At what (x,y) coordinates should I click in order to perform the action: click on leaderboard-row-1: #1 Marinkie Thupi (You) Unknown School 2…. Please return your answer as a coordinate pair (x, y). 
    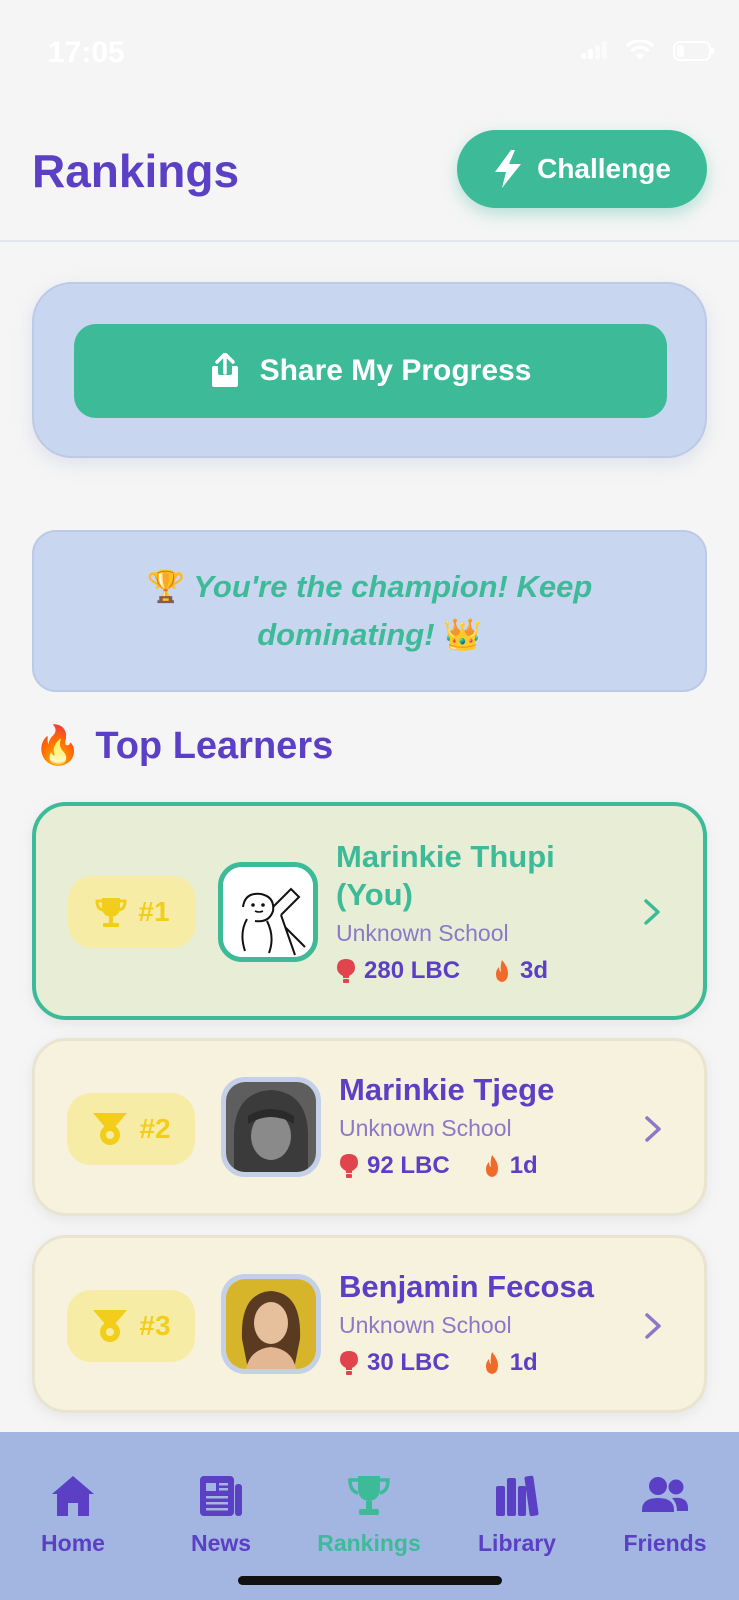
    Looking at the image, I should click on (369, 911).